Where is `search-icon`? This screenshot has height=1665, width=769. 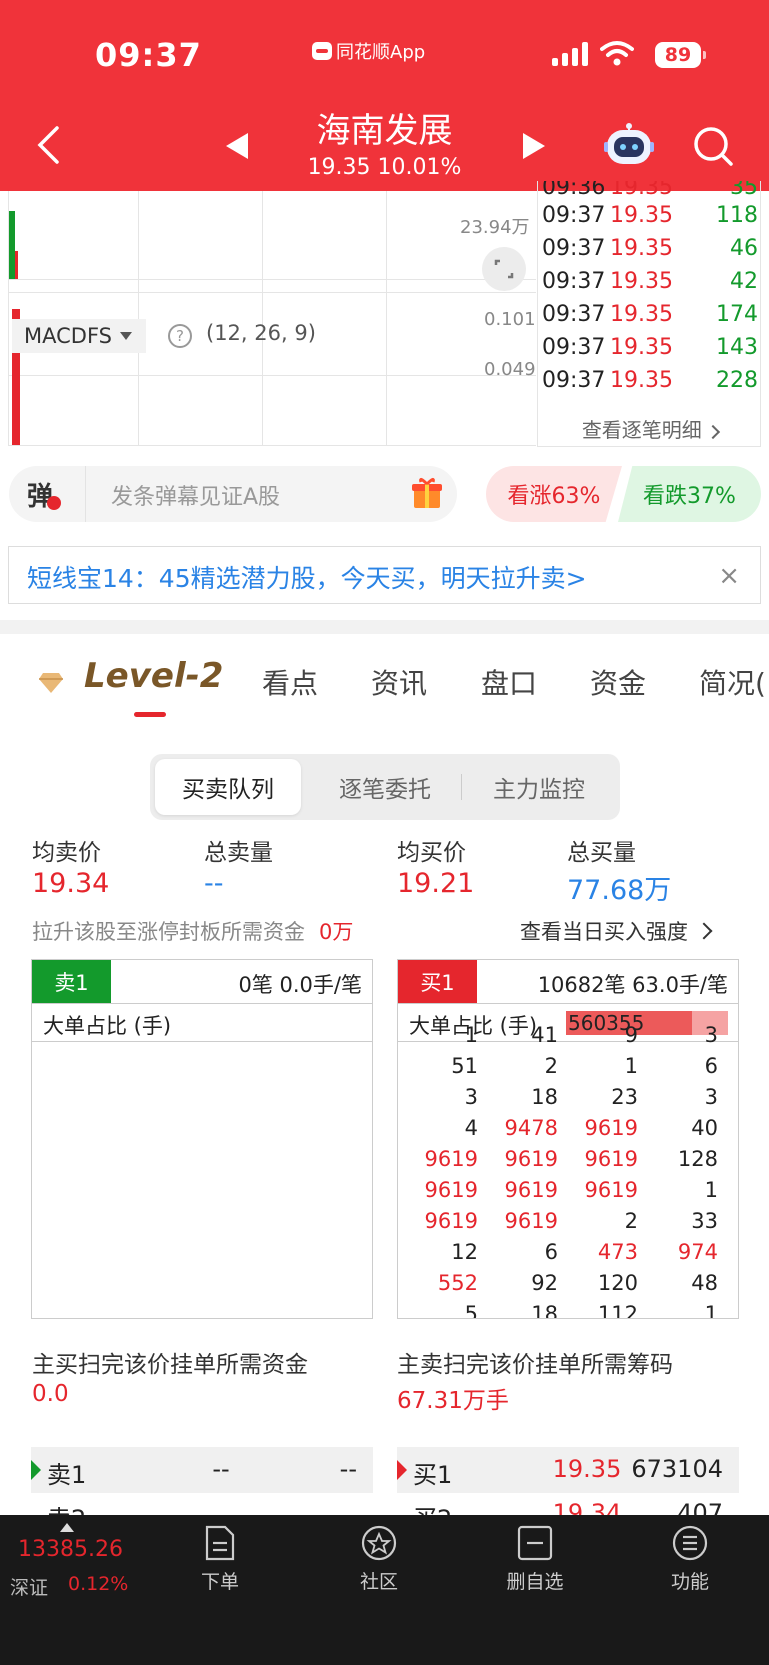
search-icon is located at coordinates (713, 146).